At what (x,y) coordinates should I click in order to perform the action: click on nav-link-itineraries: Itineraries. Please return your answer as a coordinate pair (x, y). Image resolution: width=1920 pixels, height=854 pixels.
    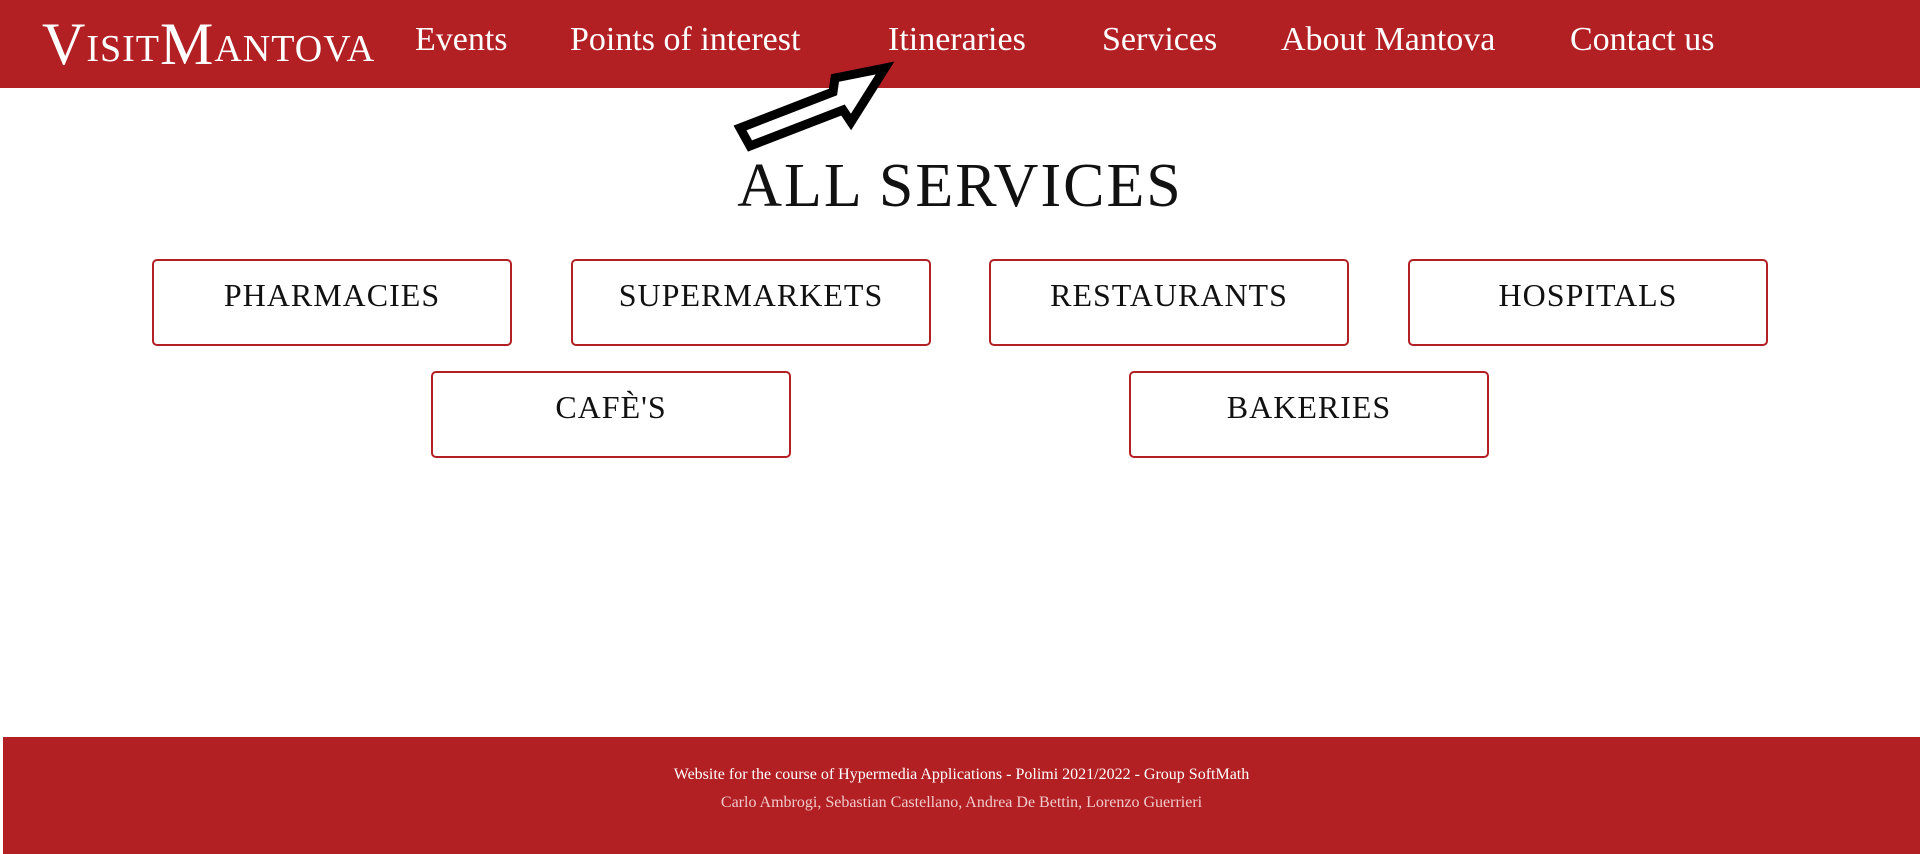
    Looking at the image, I should click on (957, 40).